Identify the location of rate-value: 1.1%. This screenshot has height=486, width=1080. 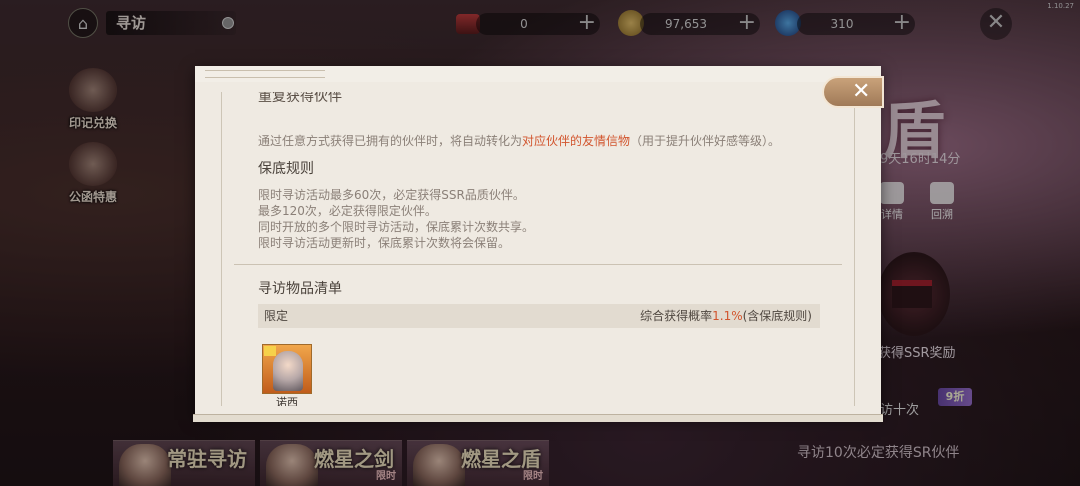
(727, 316).